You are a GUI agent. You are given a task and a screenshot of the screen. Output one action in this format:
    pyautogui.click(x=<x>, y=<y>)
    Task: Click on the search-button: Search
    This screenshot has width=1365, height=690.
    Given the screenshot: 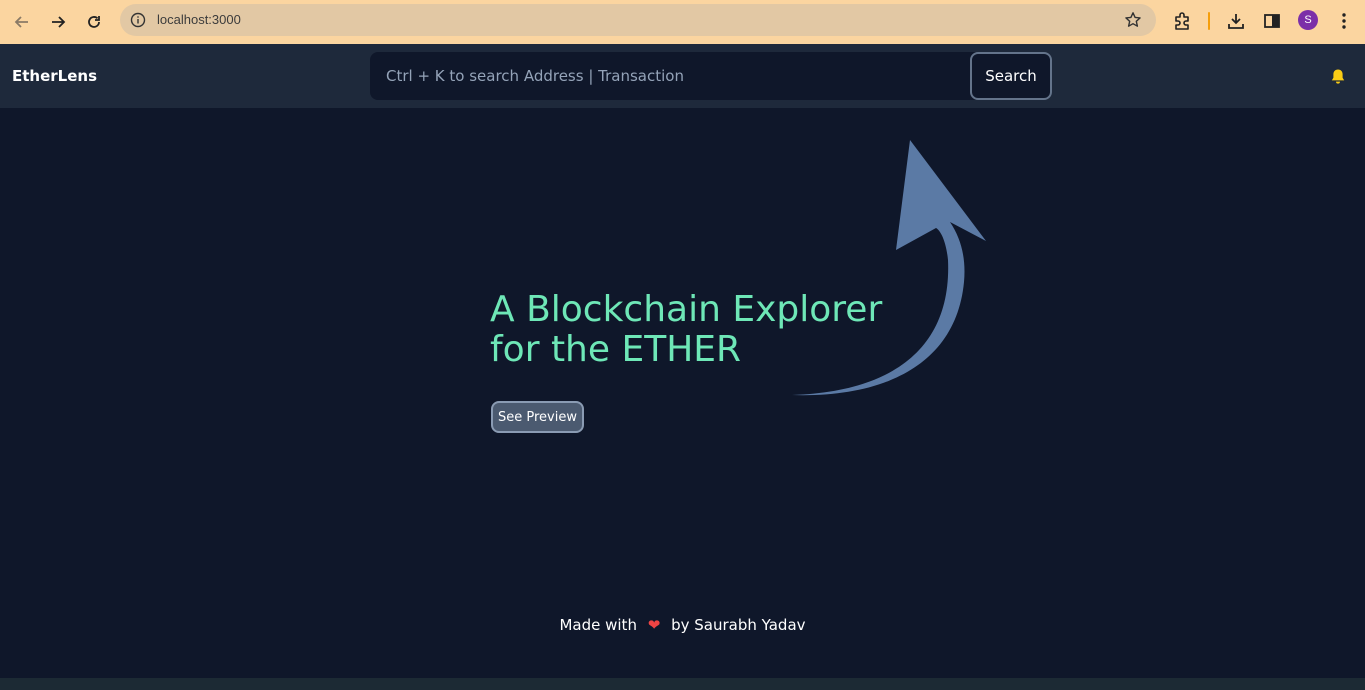 What is the action you would take?
    pyautogui.click(x=1011, y=76)
    